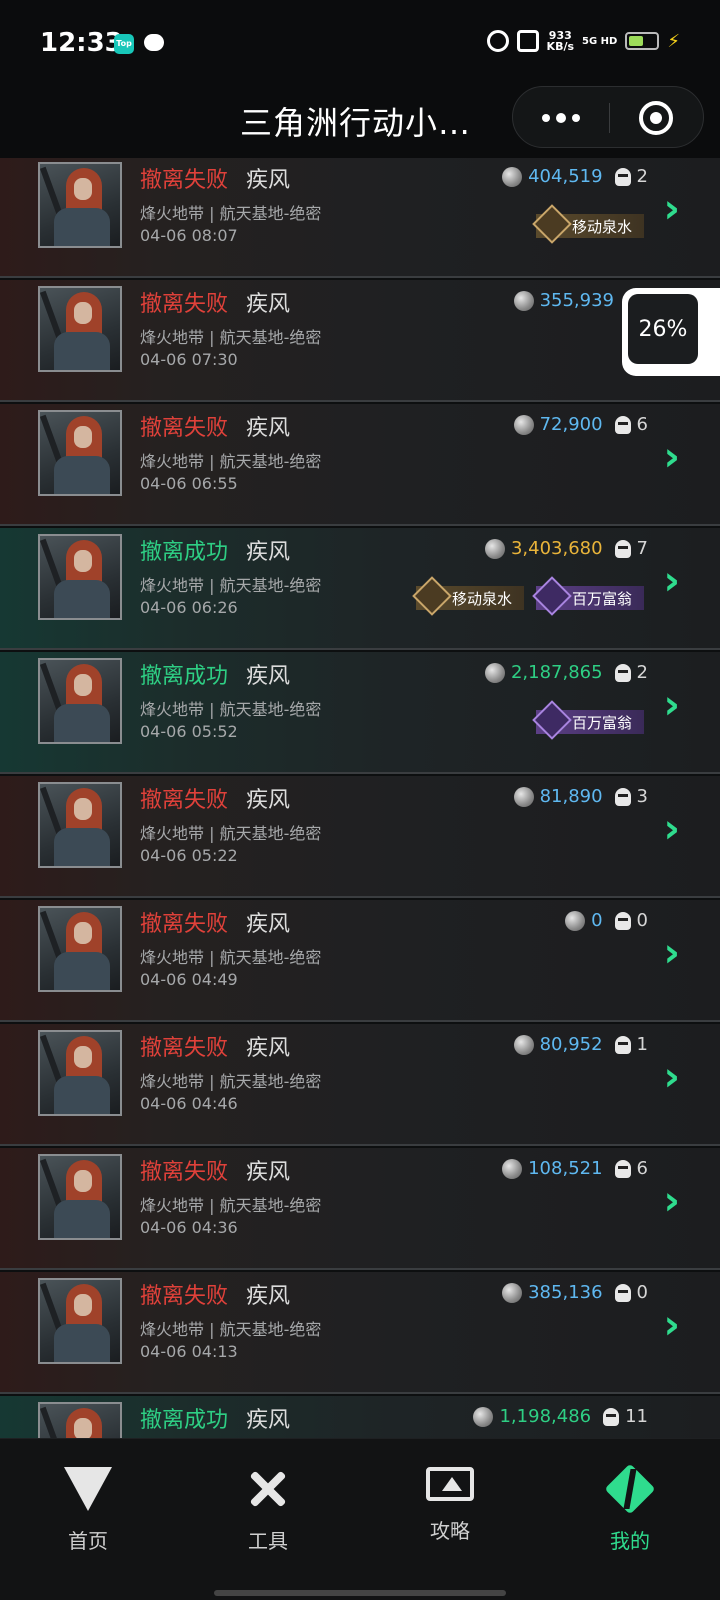 This screenshot has width=720, height=1600. I want to click on home-indicator, so click(360, 1593).